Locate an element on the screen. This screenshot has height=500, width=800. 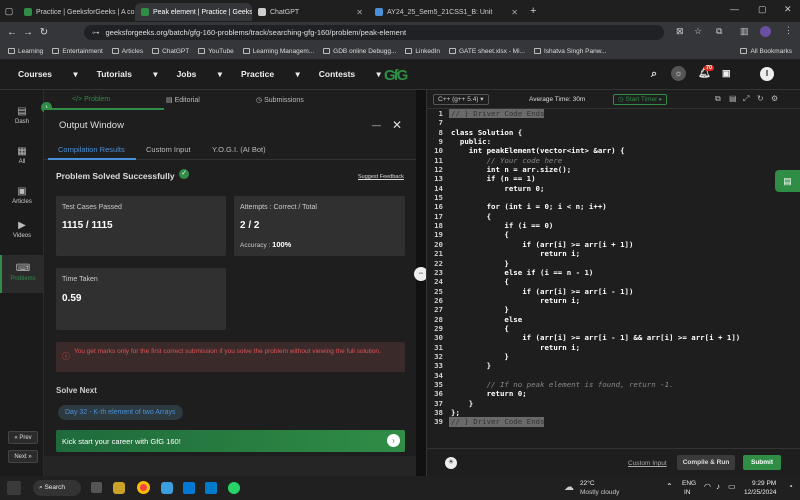
bookmark-item: ChatGPT is located at coordinates (170, 51).